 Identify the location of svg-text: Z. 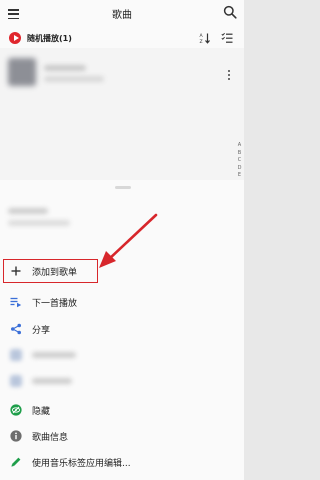
(201, 41).